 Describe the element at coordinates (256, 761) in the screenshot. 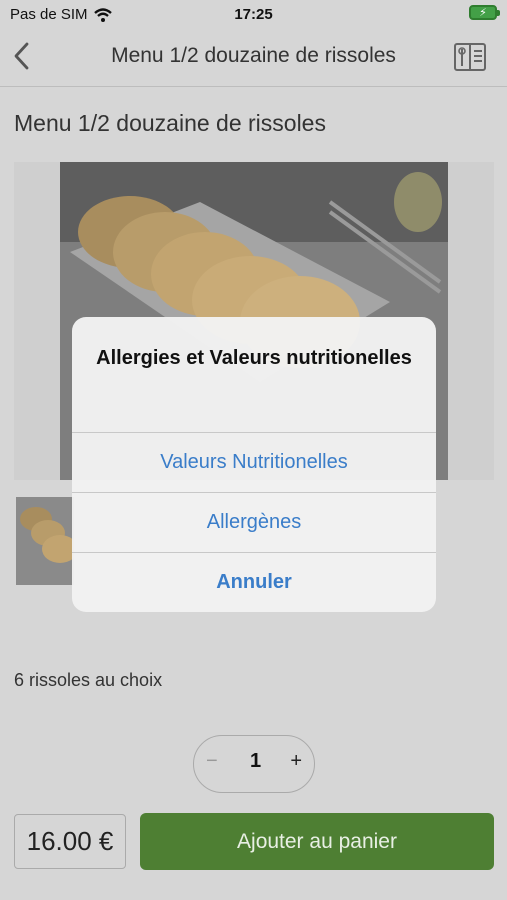

I see `quantity-value: 1` at that location.